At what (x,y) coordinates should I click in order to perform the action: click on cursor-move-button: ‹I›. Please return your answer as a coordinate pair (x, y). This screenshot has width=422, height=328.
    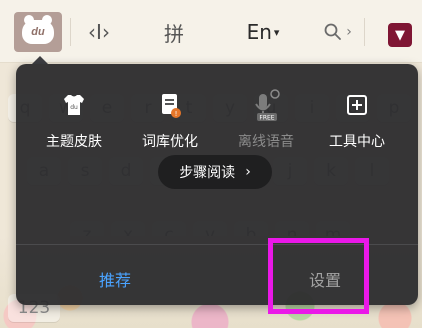
    Looking at the image, I should click on (99, 32).